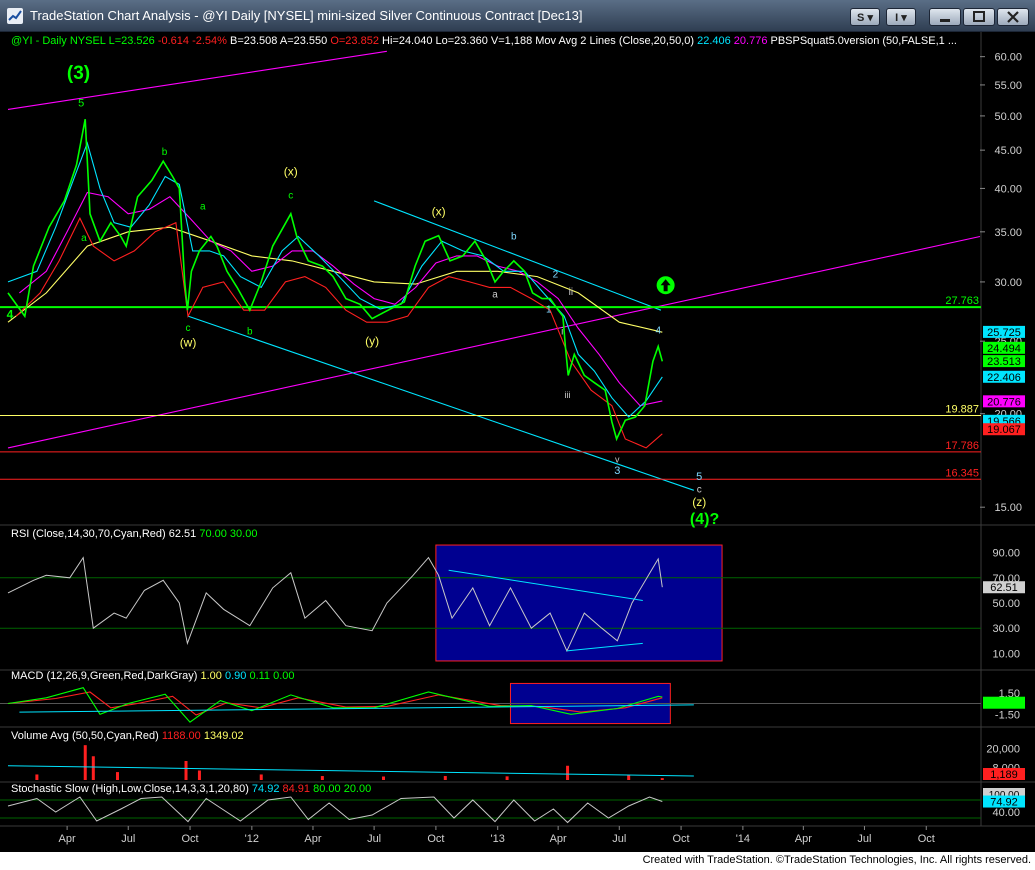 The height and width of the screenshot is (870, 1035). I want to click on volume-header-field: 1349.02, so click(222, 736).